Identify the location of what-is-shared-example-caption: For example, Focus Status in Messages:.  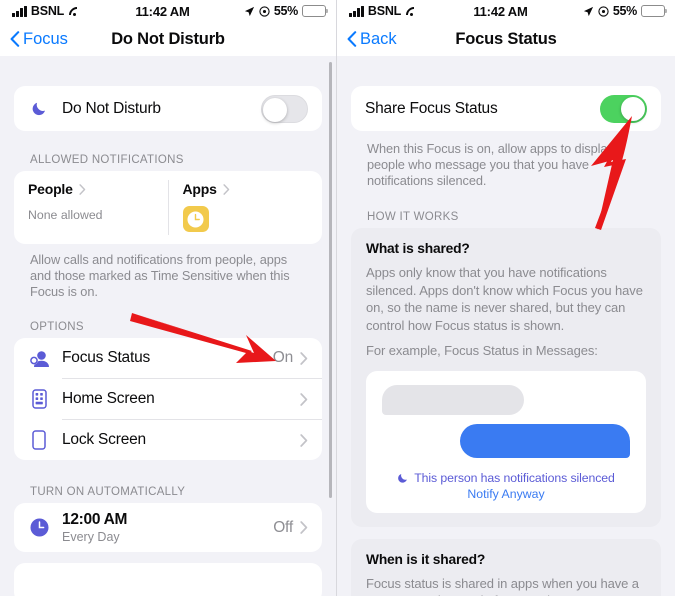
(482, 350).